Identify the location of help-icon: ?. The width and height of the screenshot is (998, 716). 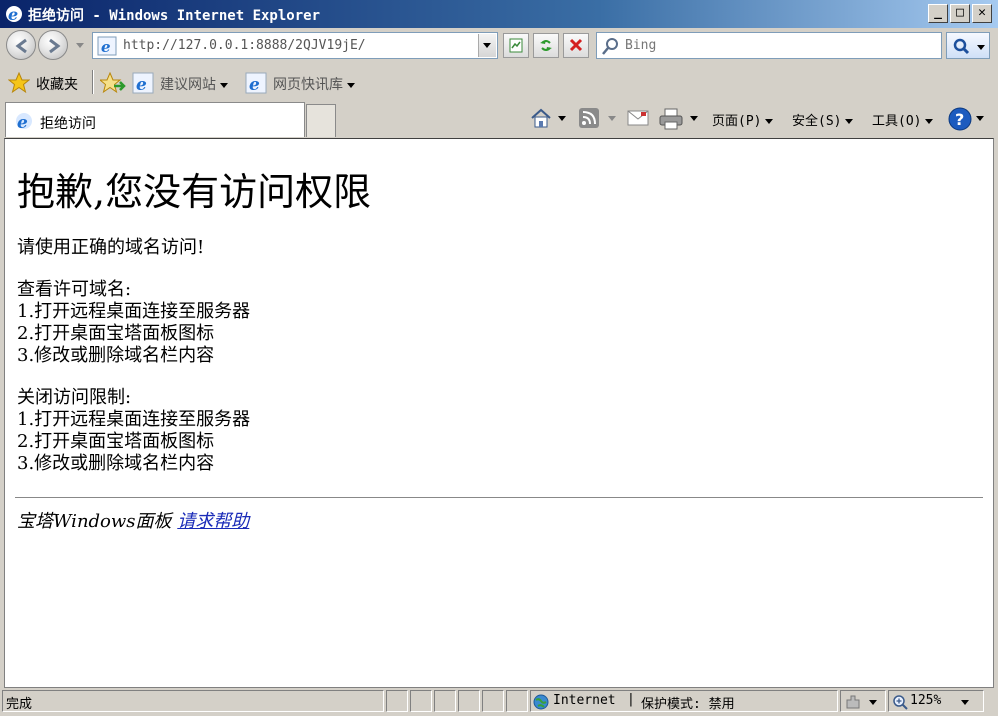
(960, 119).